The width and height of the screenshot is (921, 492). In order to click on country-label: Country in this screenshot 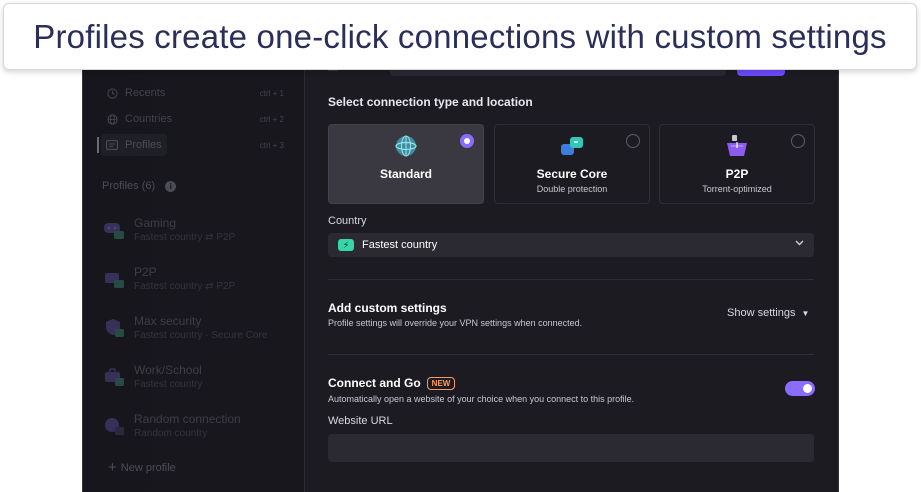, I will do `click(347, 221)`.